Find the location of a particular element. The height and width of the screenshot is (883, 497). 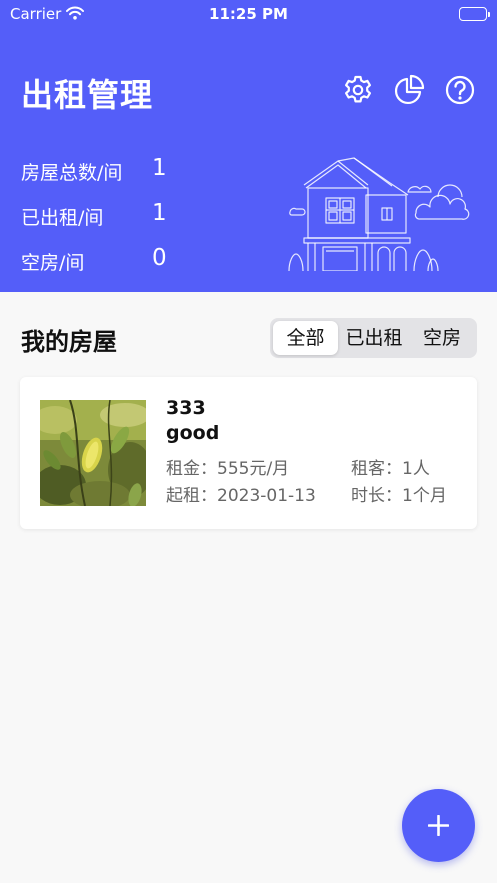

help-icon is located at coordinates (460, 90).